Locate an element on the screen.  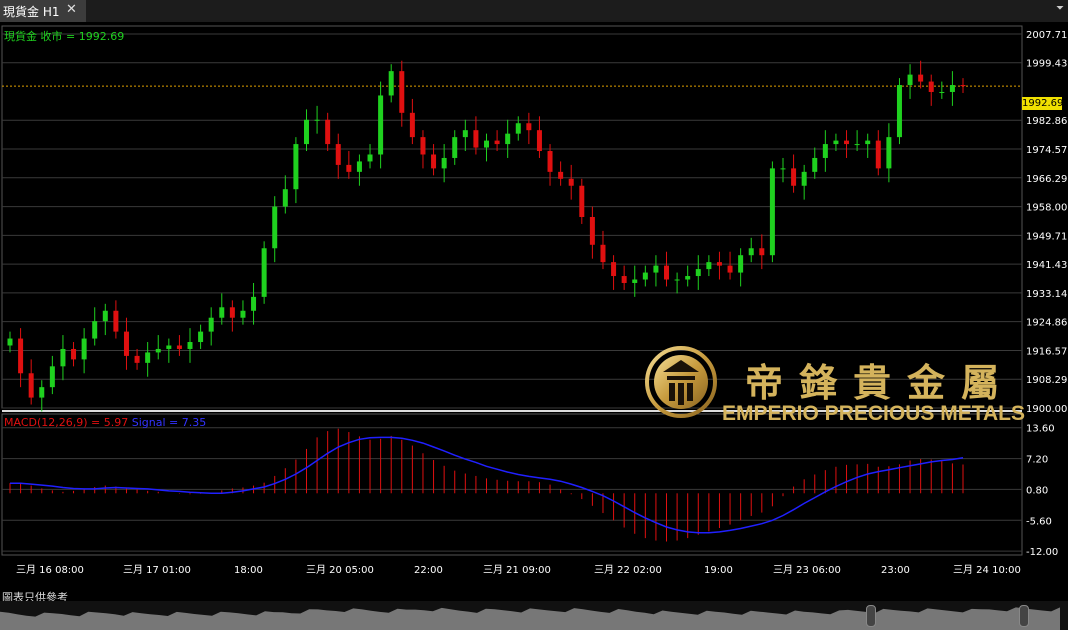
overview-strip is located at coordinates (530, 618).